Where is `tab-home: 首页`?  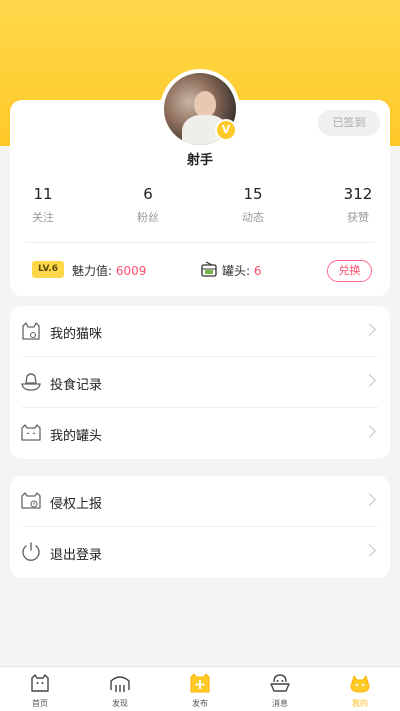
tab-home: 首页 is located at coordinates (40, 689).